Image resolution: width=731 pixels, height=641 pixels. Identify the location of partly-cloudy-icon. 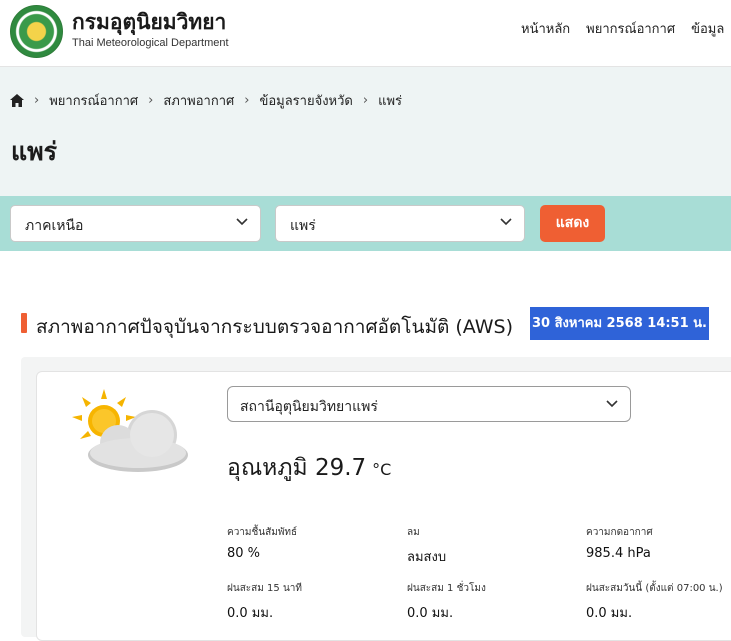
(130, 430).